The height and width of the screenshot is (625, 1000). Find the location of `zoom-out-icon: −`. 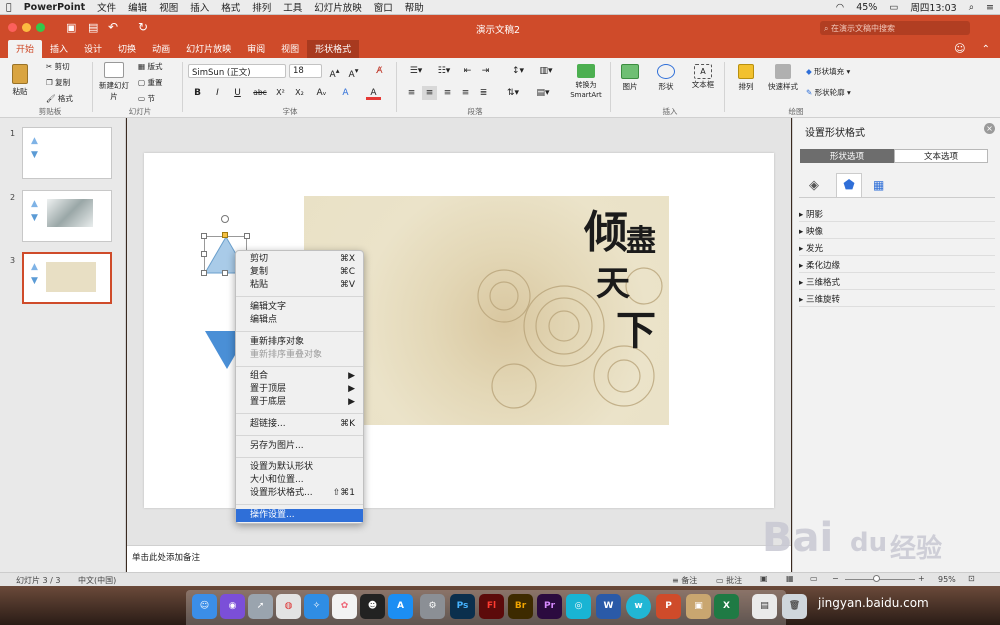

zoom-out-icon: − is located at coordinates (835, 578).